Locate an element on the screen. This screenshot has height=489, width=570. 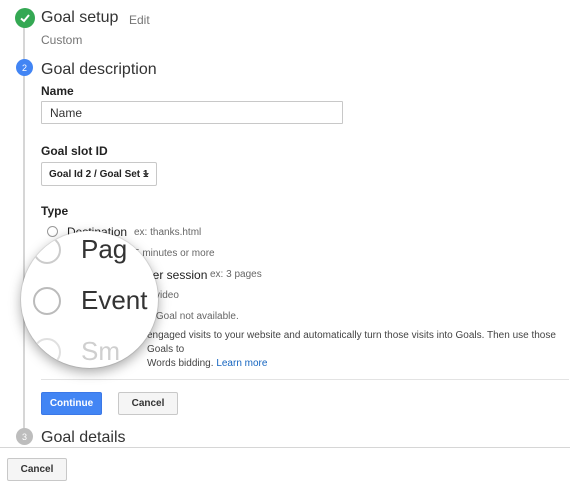
name-label: Name is located at coordinates (57, 91).